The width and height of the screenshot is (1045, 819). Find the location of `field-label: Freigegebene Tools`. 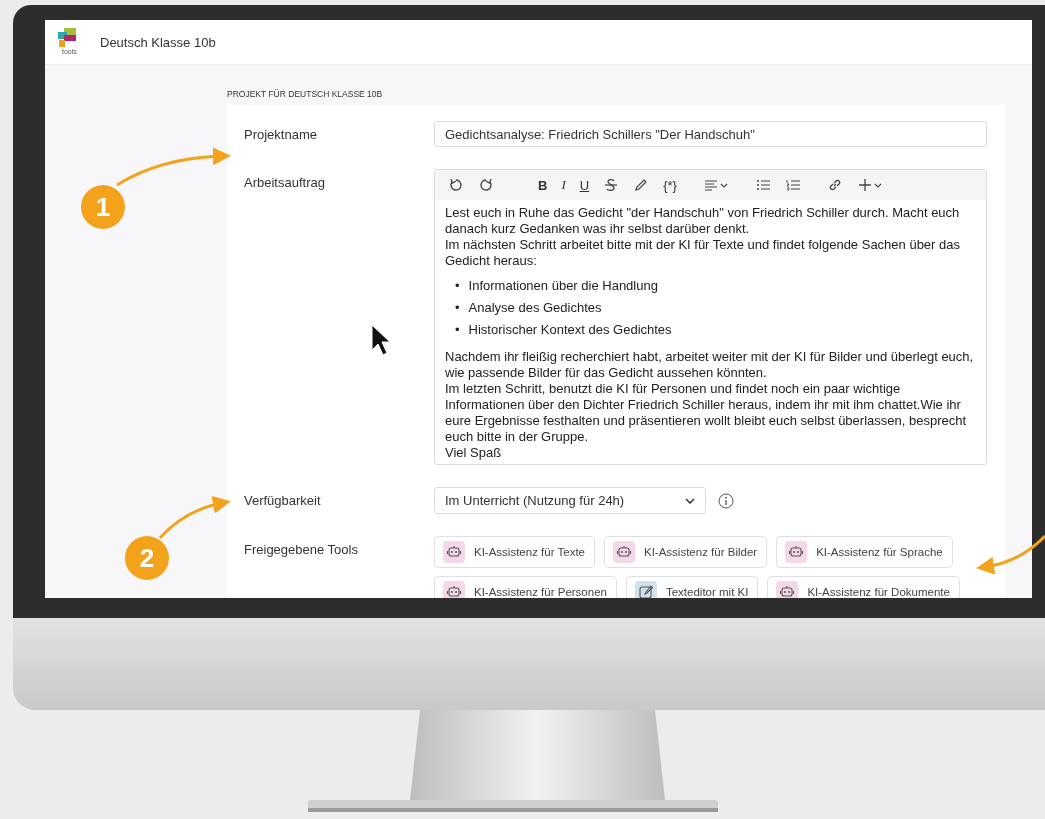

field-label: Freigegebene Tools is located at coordinates (301, 549).